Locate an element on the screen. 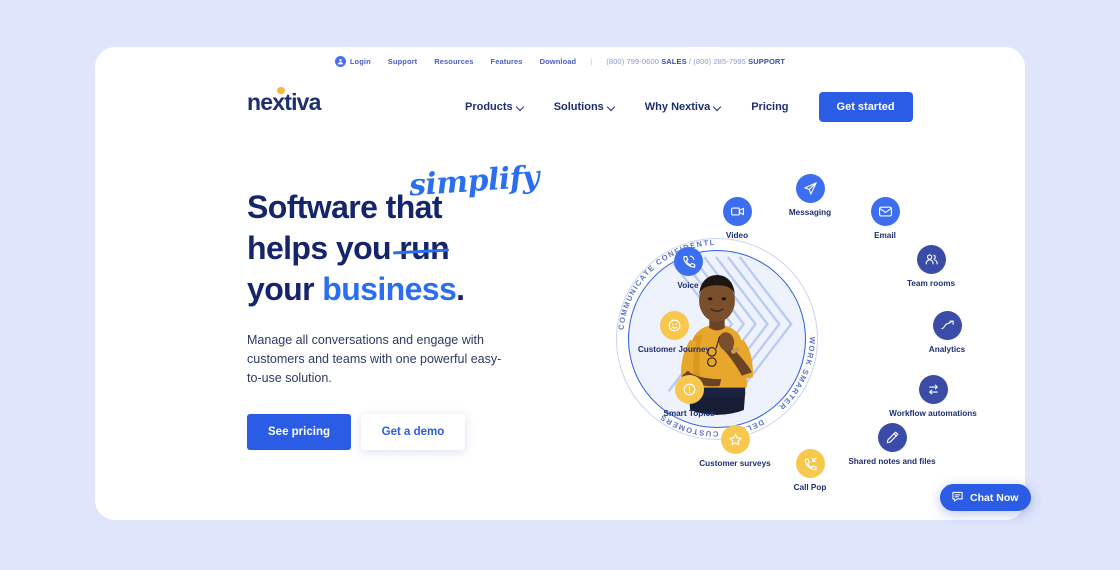  phone-slash: / is located at coordinates (690, 61).